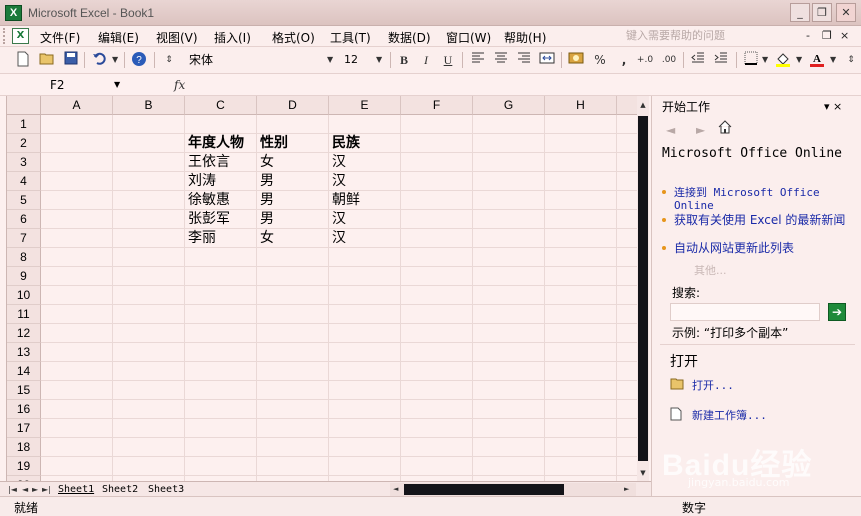  What do you see at coordinates (799, 60) in the screenshot?
I see `fill-color-dropdown-icon: ▼` at bounding box center [799, 60].